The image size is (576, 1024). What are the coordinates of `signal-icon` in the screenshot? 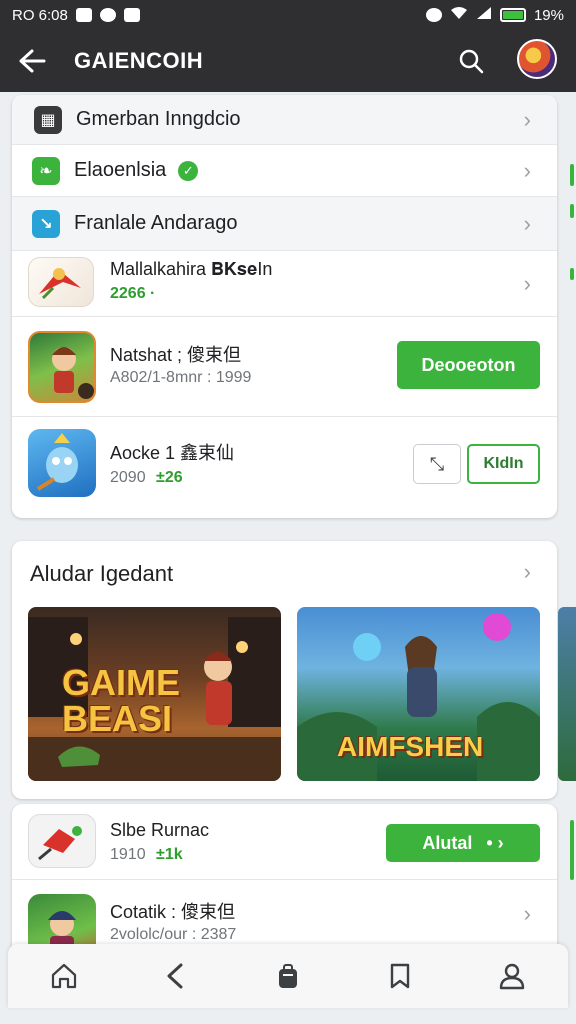 It's located at (484, 15).